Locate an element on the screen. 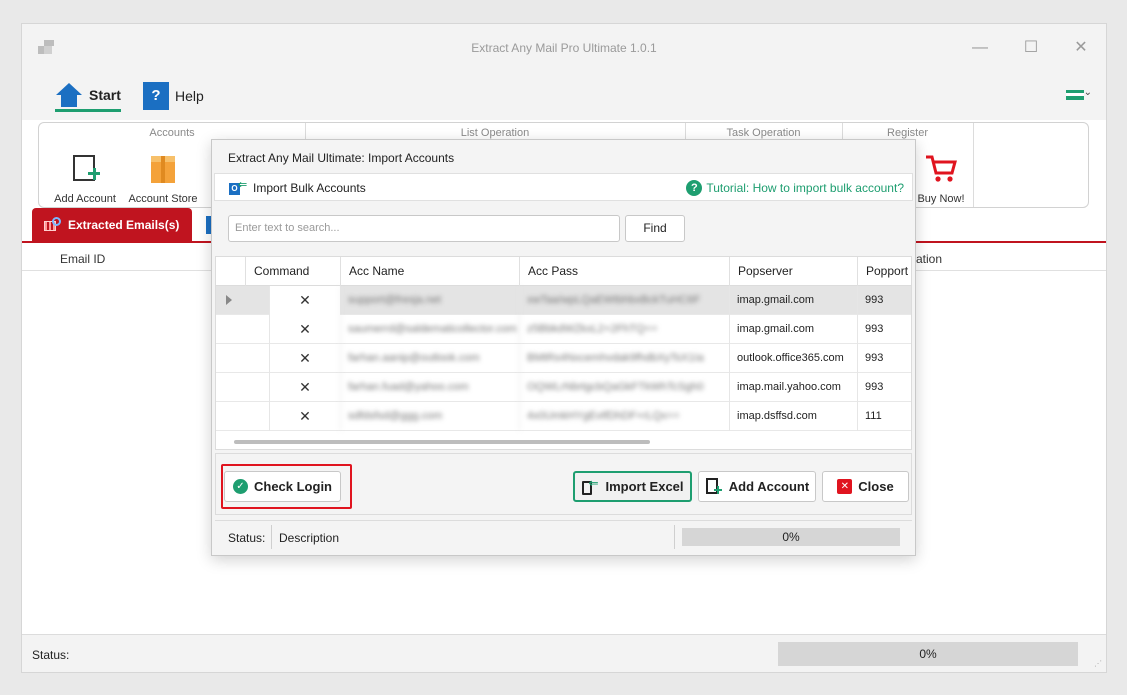  tab-start-label: Start is located at coordinates (105, 94).